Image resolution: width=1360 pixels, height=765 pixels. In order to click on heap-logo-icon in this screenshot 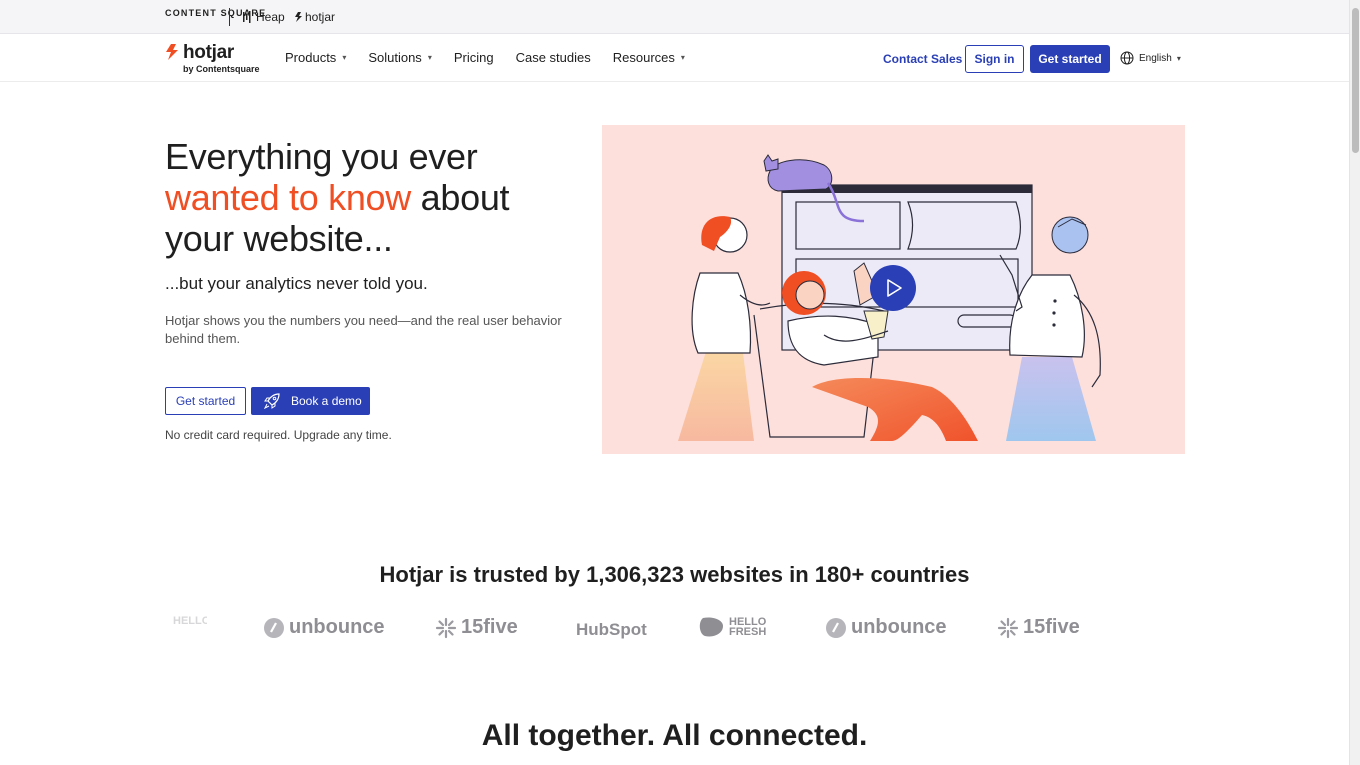, I will do `click(247, 17)`.